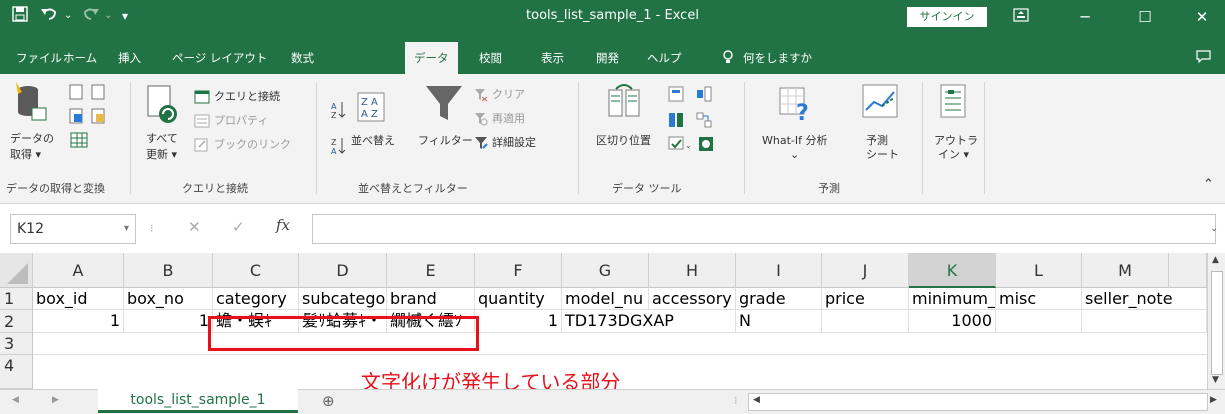 This screenshot has height=414, width=1225. What do you see at coordinates (1039, 321) in the screenshot?
I see `cell-L2` at bounding box center [1039, 321].